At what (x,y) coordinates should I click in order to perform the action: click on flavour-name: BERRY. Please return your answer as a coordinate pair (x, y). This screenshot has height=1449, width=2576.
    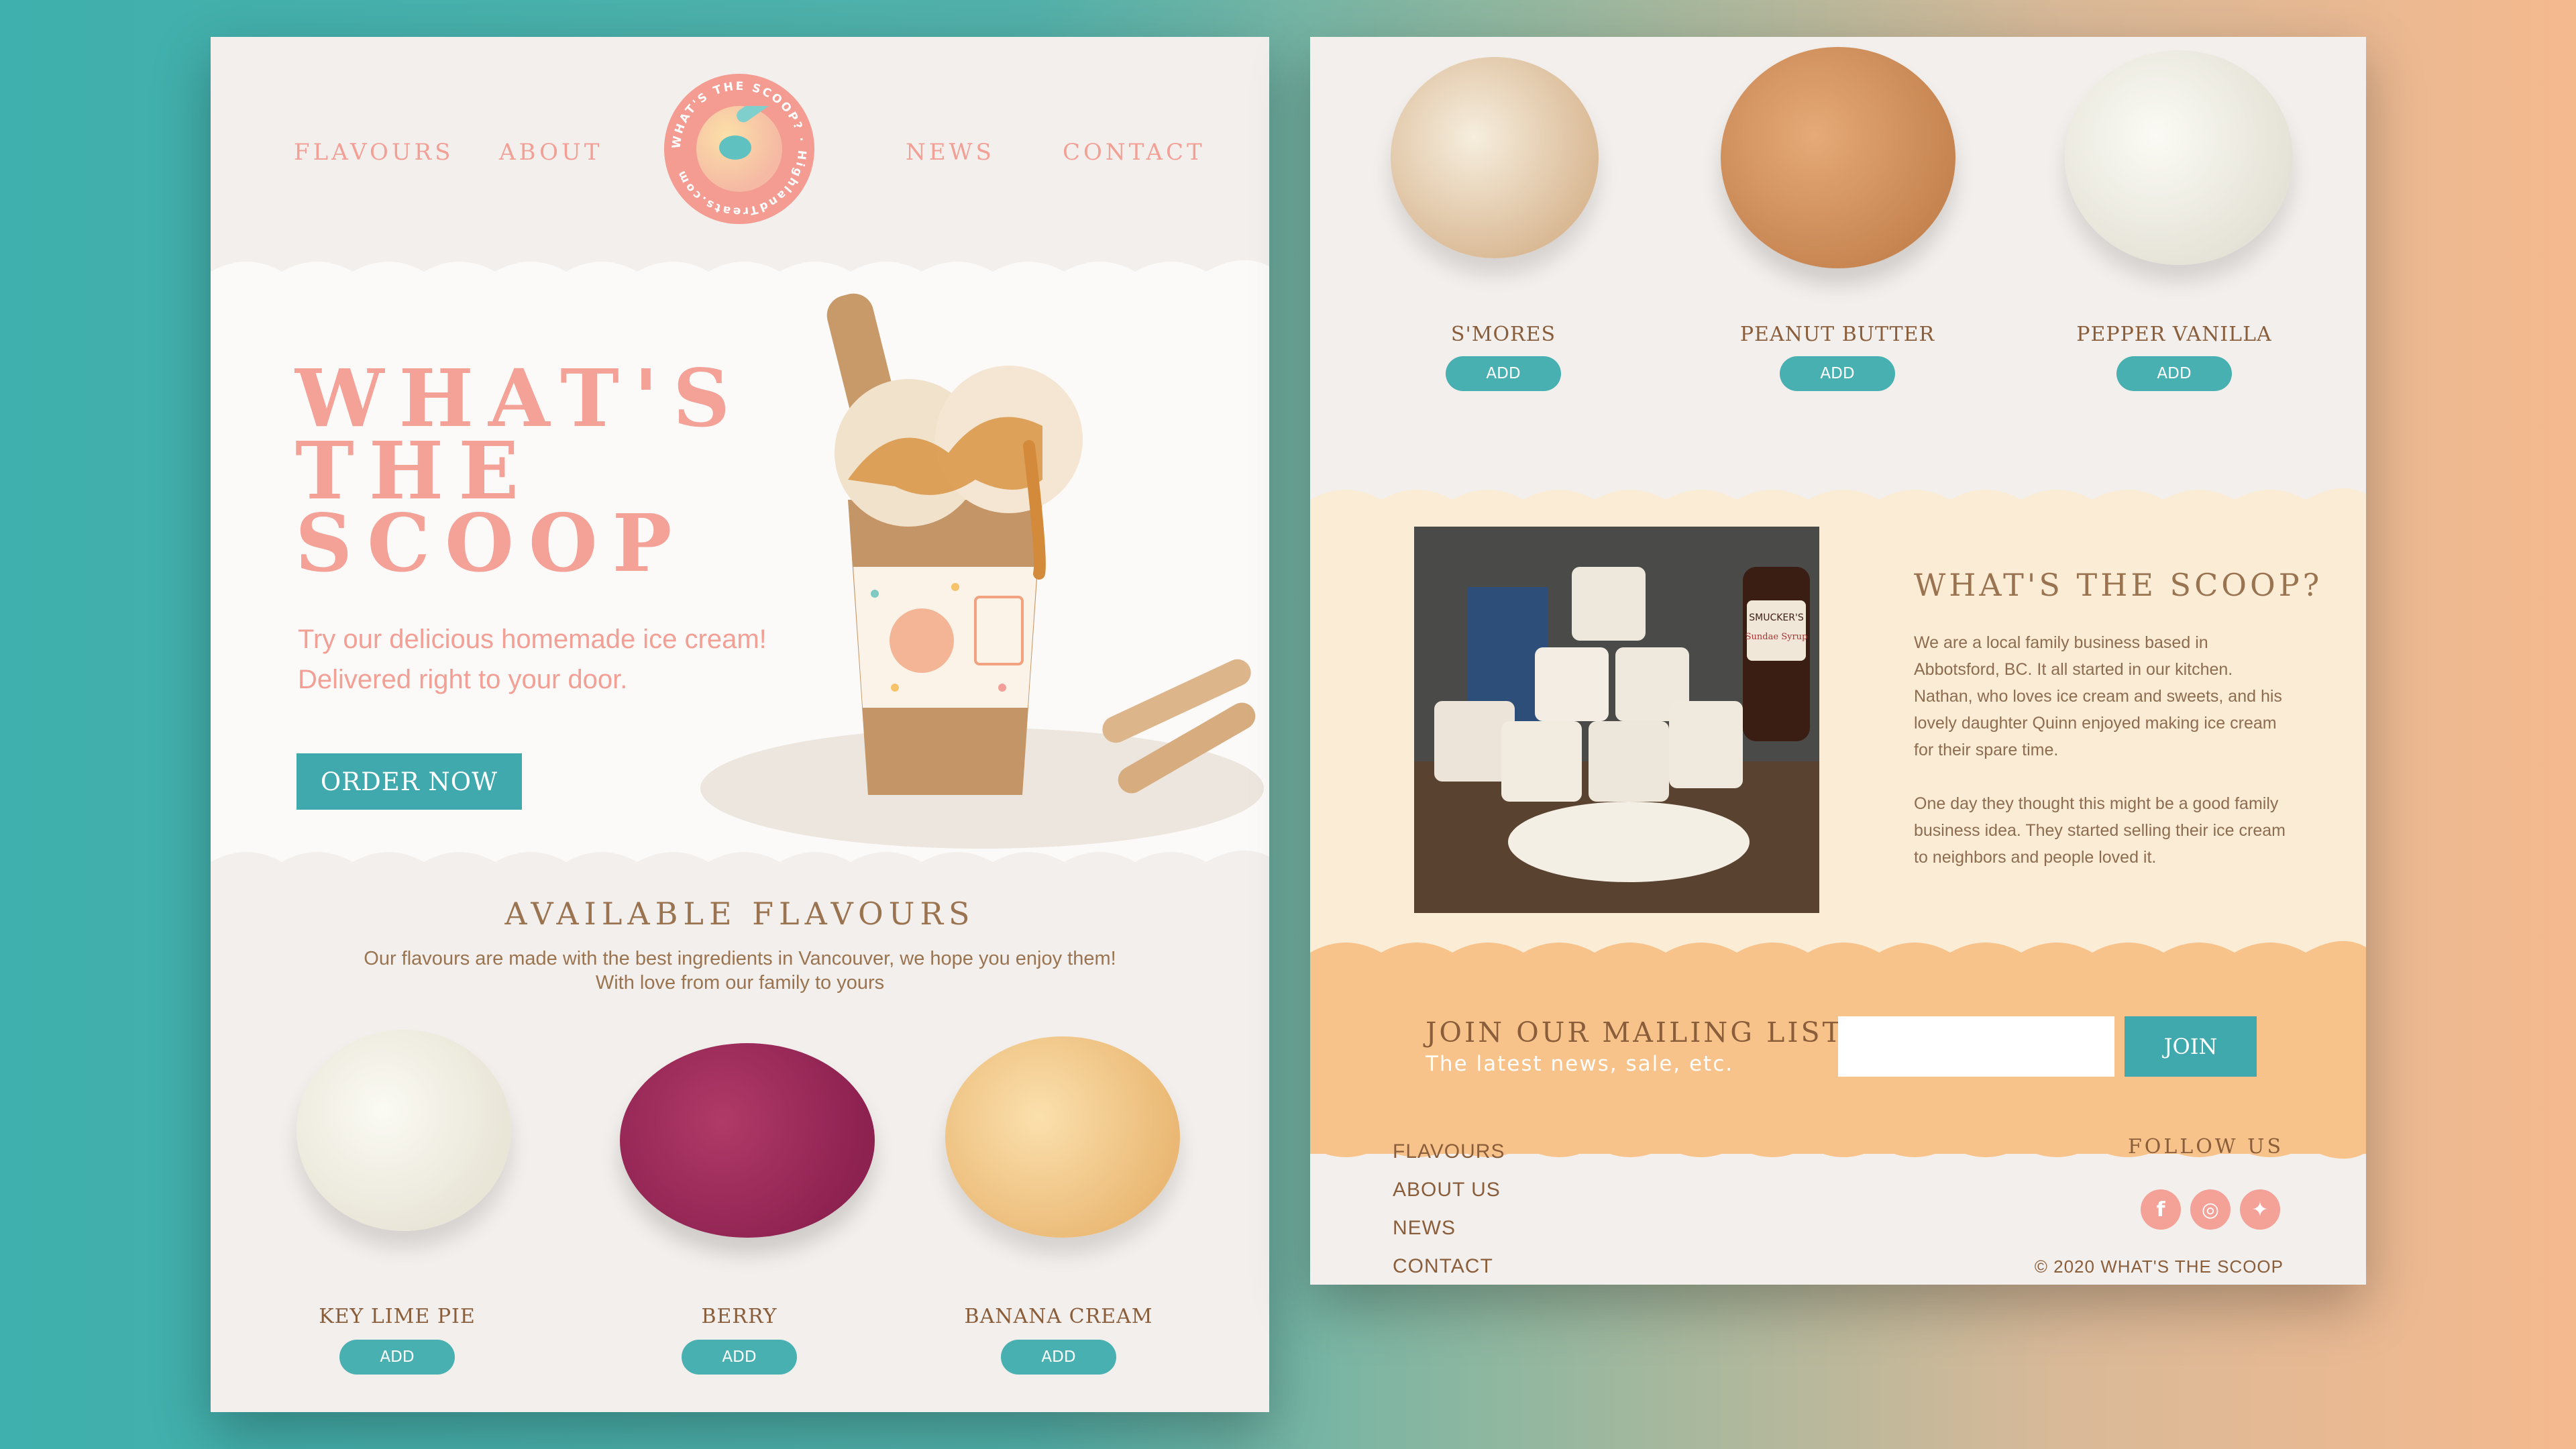
    Looking at the image, I should click on (739, 1316).